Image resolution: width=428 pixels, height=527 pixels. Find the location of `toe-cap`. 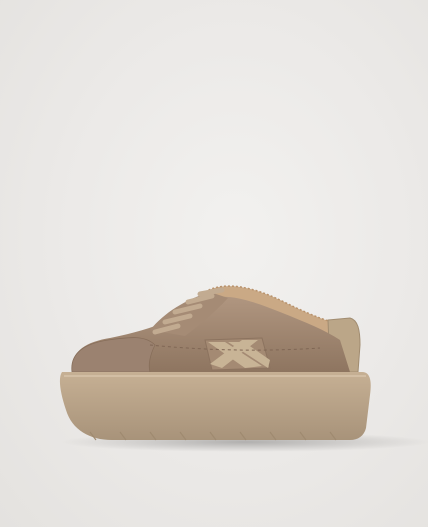

toe-cap is located at coordinates (113, 355).